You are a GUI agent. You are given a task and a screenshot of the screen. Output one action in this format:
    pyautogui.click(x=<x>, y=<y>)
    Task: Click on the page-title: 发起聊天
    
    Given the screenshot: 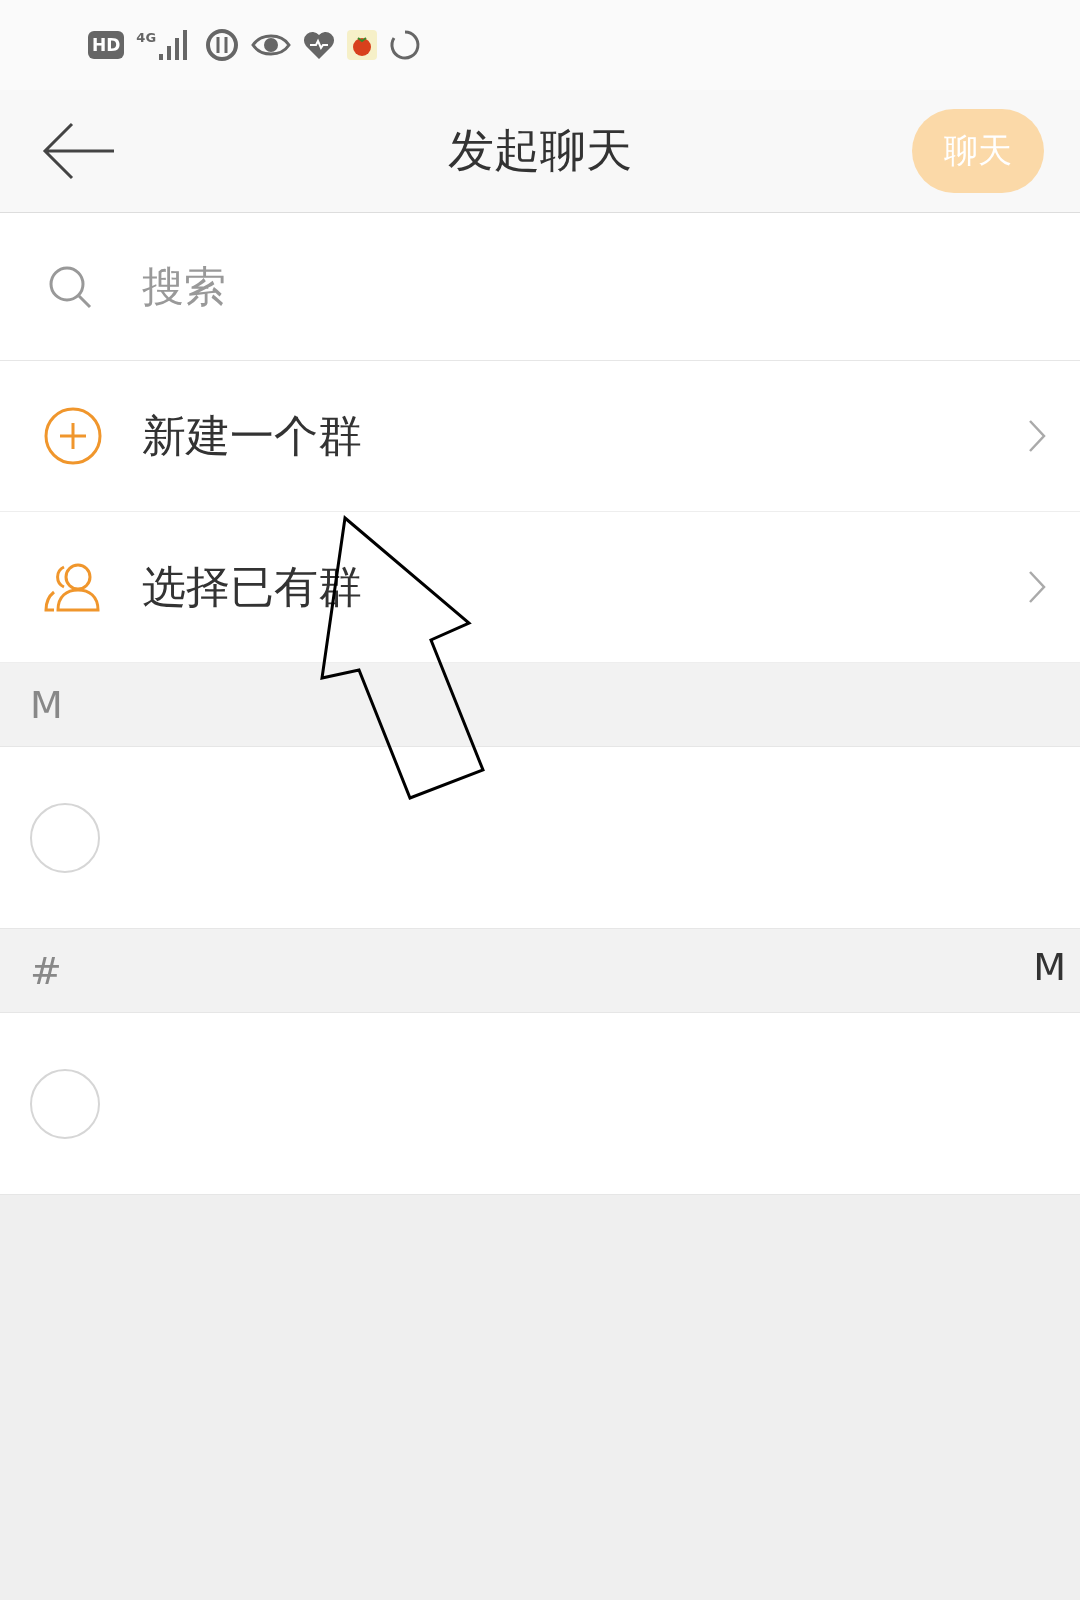 What is the action you would take?
    pyautogui.click(x=540, y=150)
    